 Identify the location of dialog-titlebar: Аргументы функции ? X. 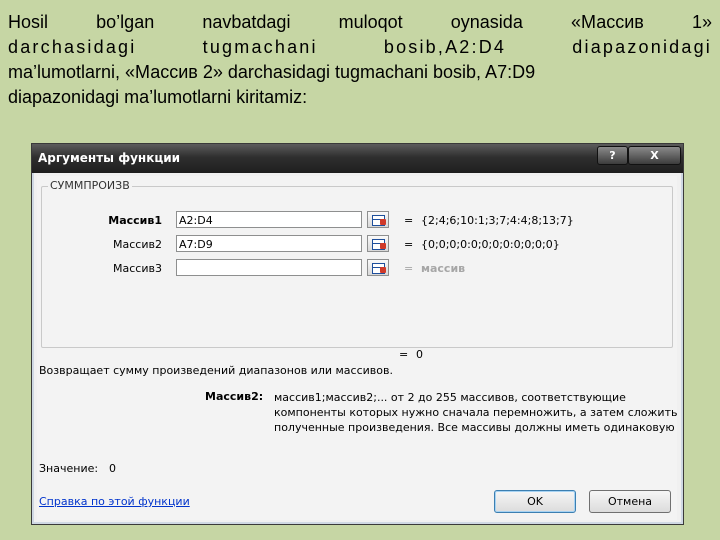
(357, 158).